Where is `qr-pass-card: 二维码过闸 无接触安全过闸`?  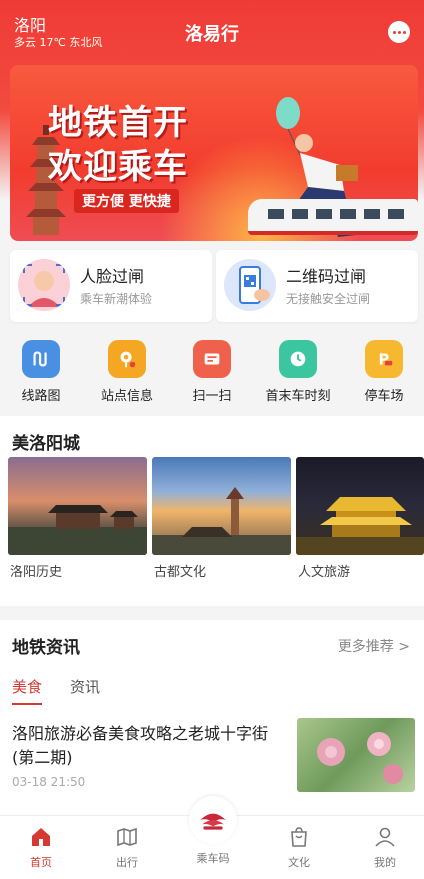
qr-pass-card: 二维码过闸 无接触安全过闸 is located at coordinates (317, 286).